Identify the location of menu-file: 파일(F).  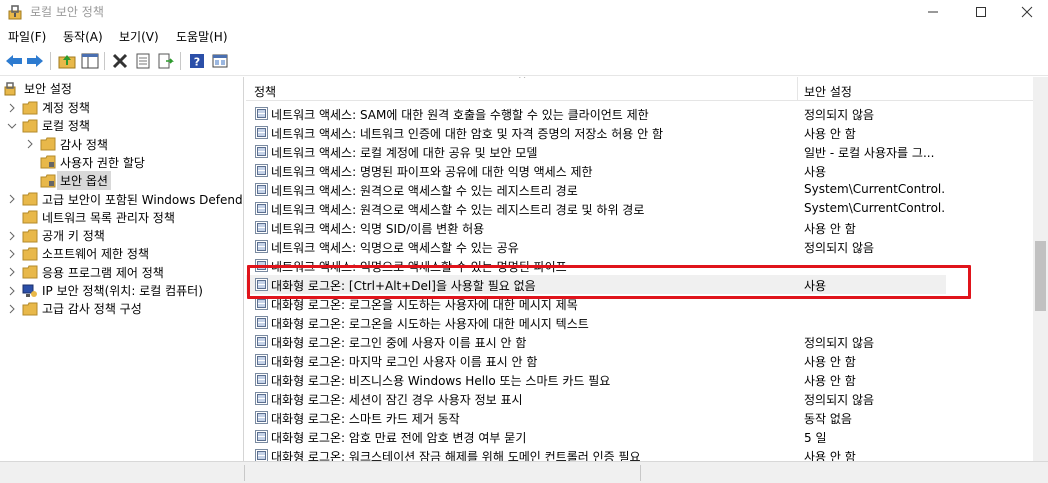
(27, 36).